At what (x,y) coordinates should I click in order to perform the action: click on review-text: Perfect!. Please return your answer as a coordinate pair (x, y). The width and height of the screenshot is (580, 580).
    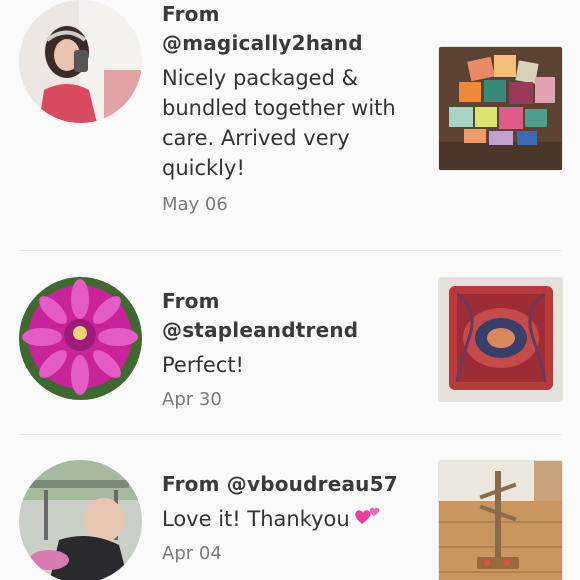
    Looking at the image, I should click on (203, 365).